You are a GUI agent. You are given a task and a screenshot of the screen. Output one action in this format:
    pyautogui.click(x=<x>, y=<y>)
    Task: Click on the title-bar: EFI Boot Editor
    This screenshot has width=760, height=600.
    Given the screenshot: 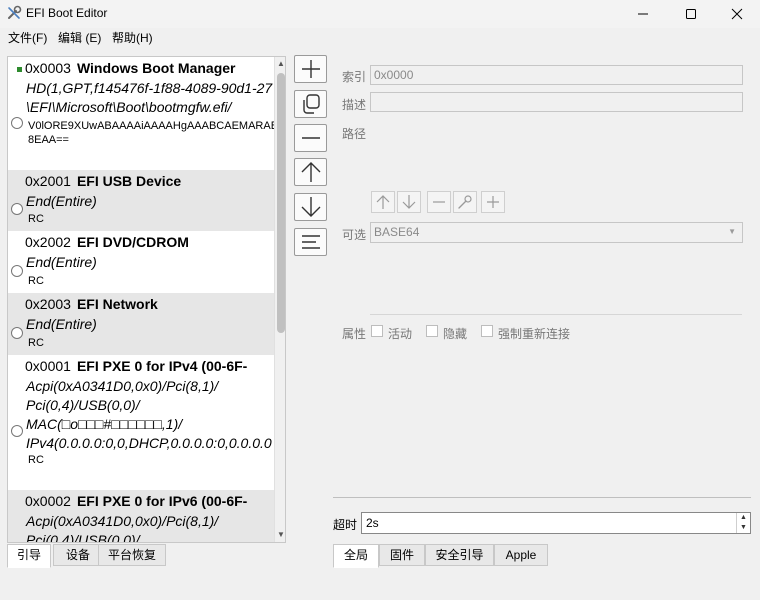 What is the action you would take?
    pyautogui.click(x=380, y=14)
    